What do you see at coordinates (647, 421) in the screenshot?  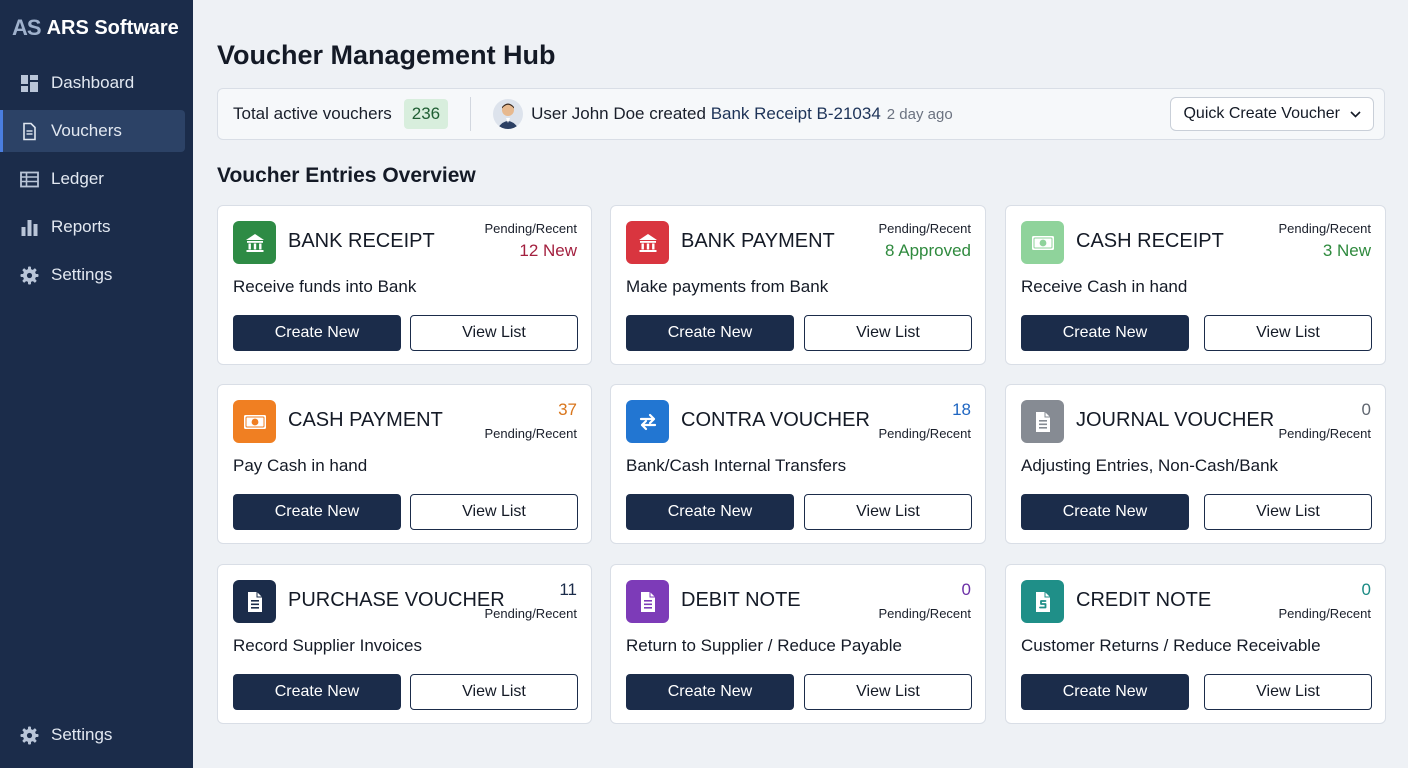 I see `transfer-icon` at bounding box center [647, 421].